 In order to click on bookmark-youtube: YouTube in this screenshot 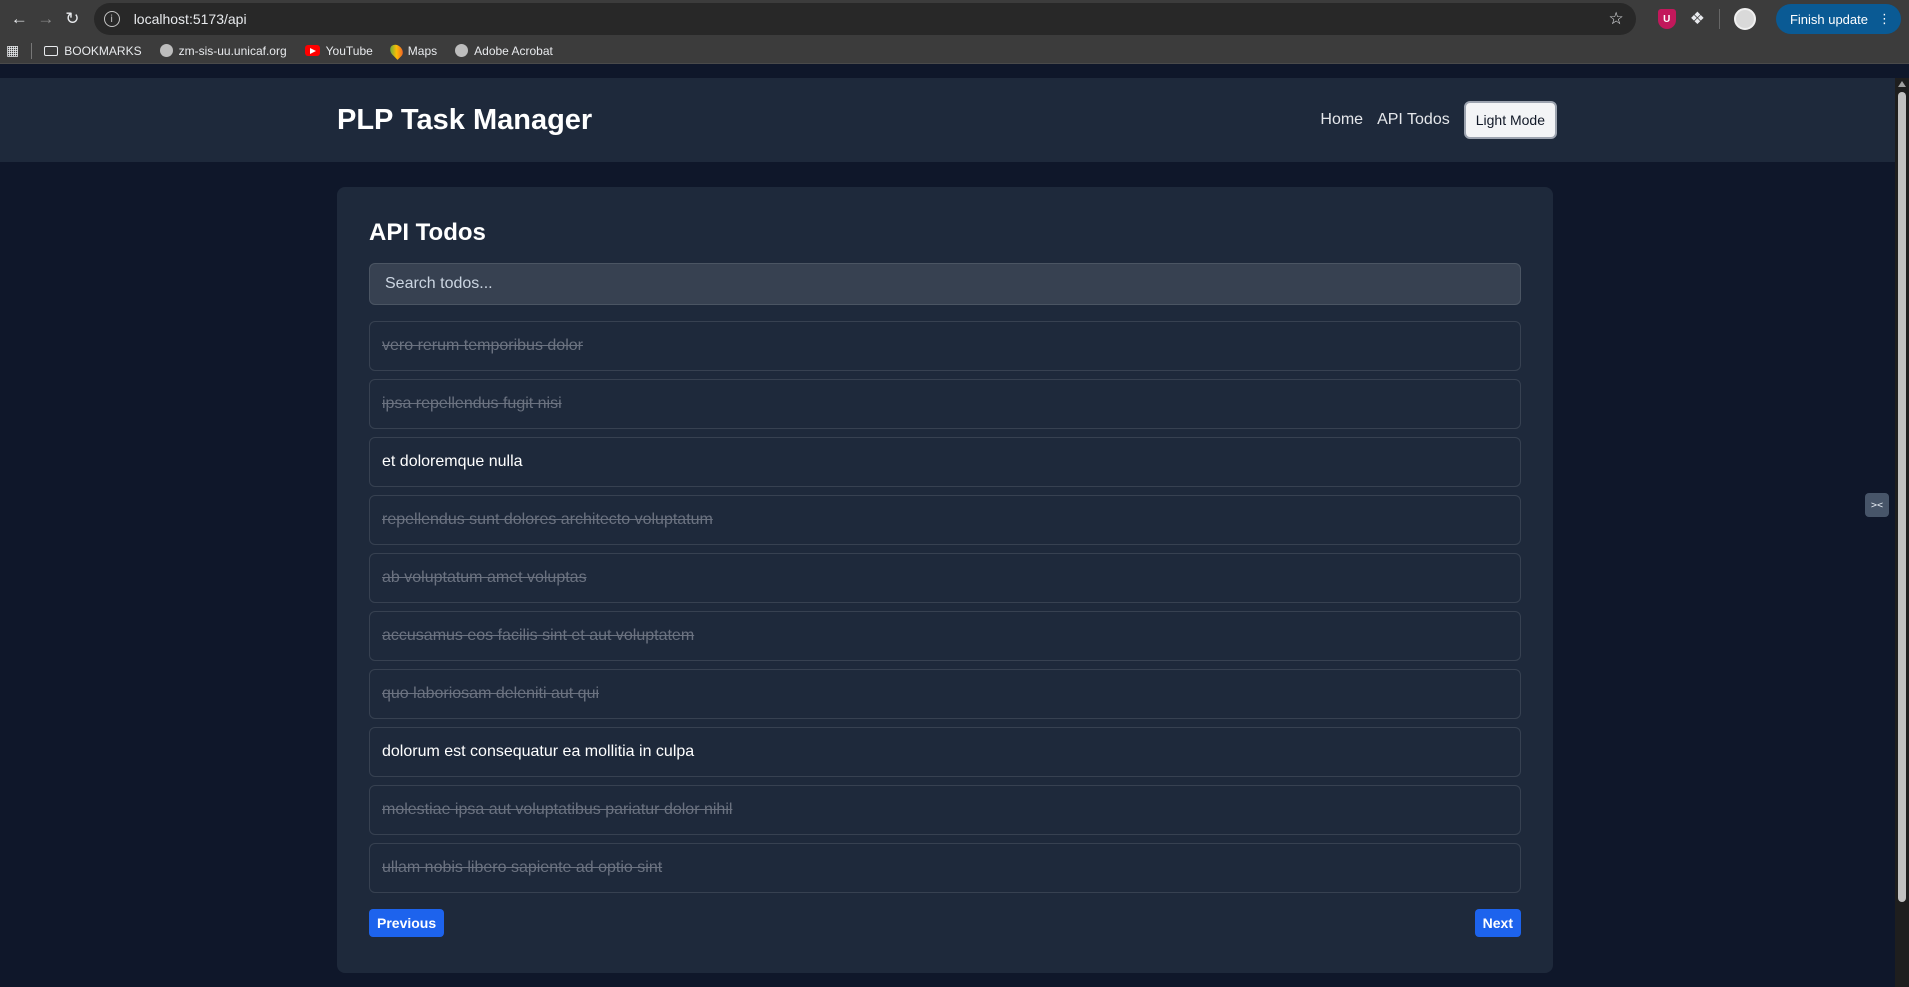, I will do `click(338, 50)`.